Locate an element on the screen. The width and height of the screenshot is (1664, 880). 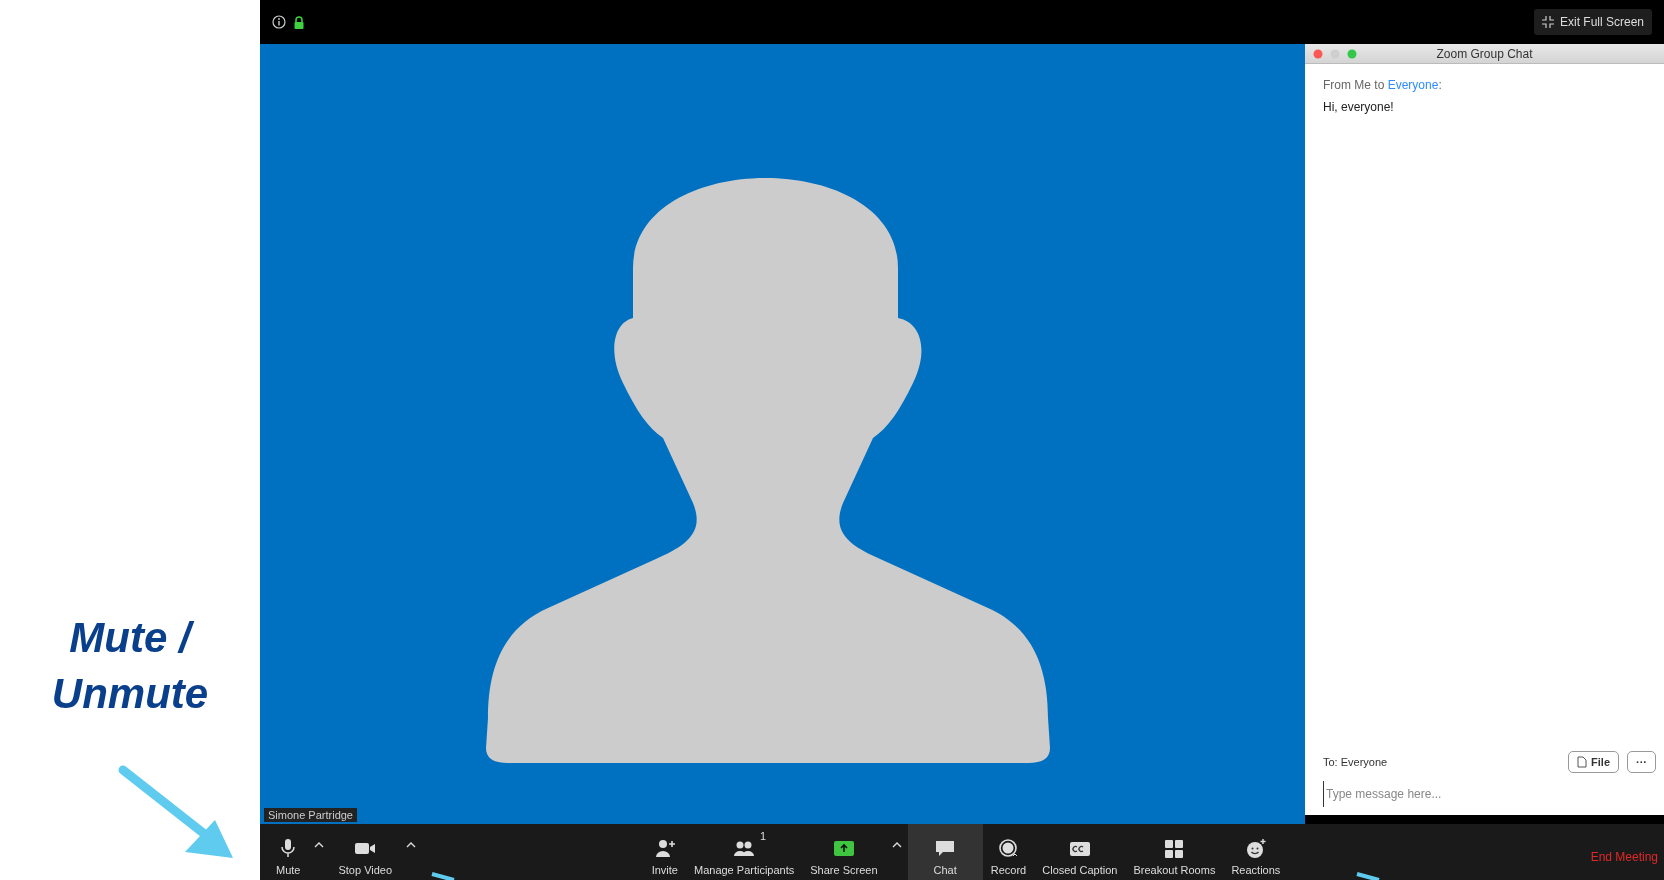
annotation-label: Mute / Unmute is located at coordinates (130, 666).